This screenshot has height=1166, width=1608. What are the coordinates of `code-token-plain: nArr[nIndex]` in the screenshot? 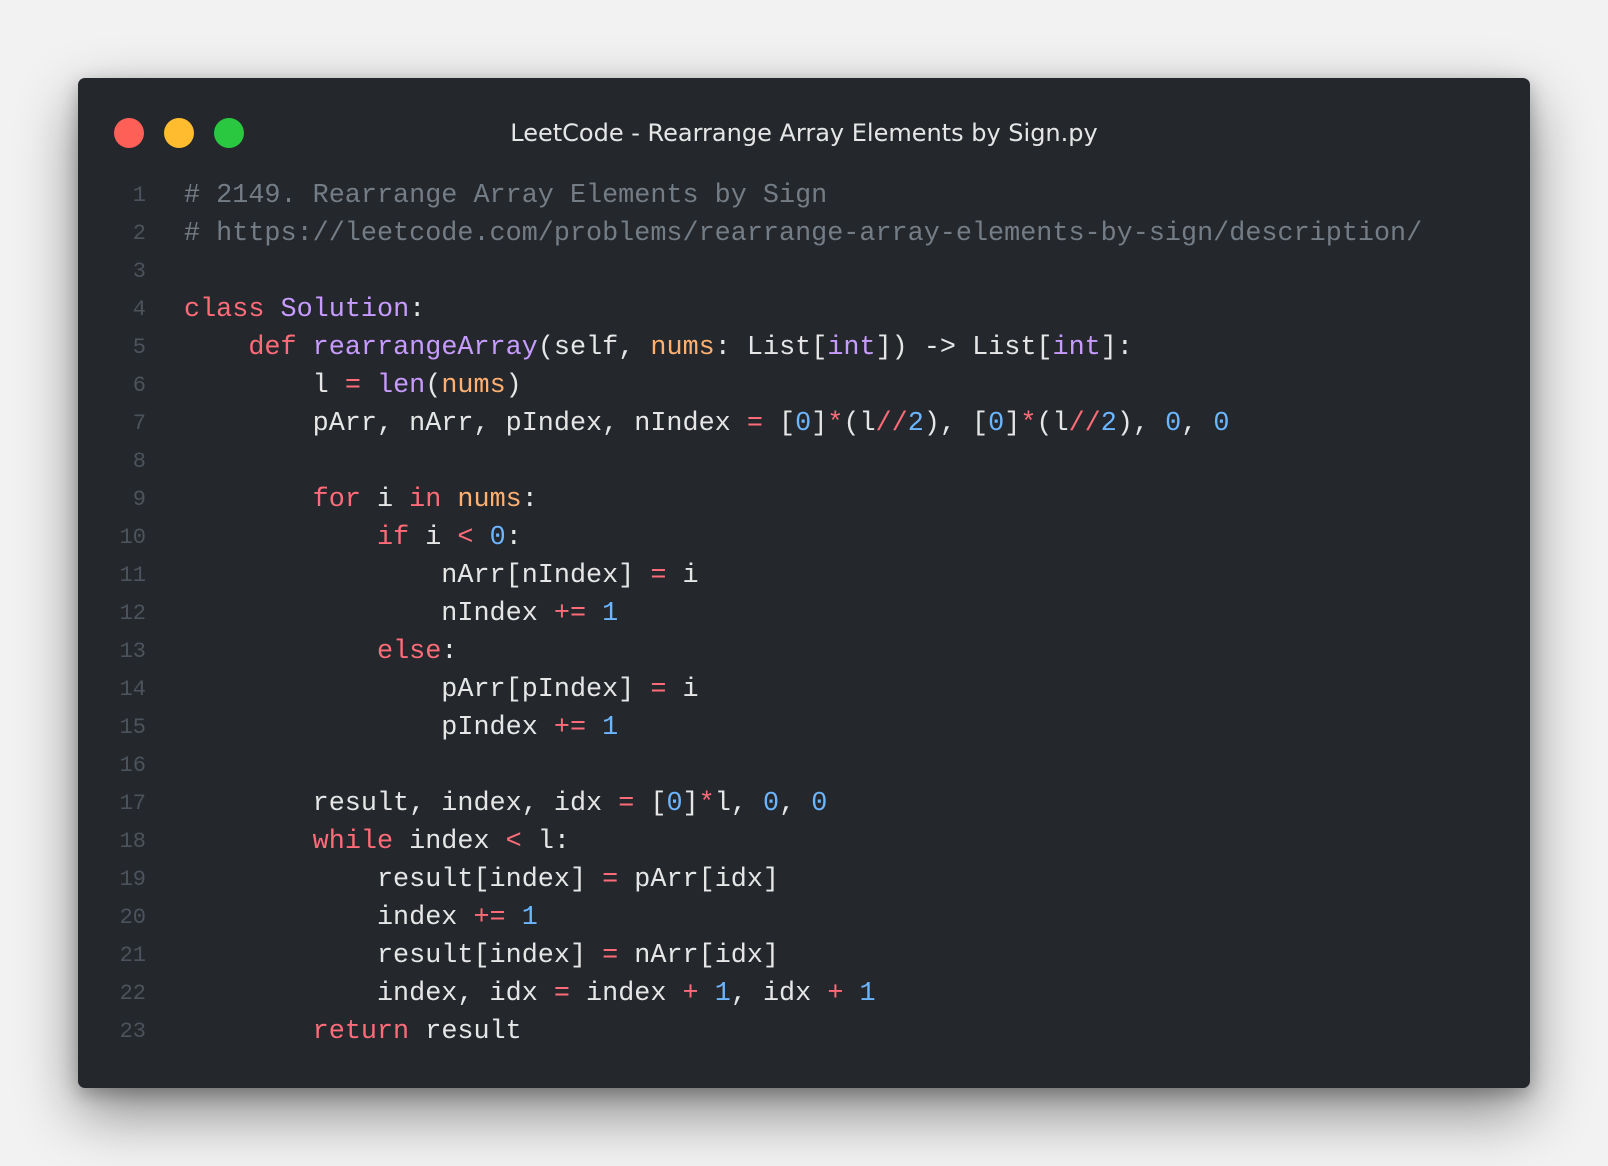 It's located at (417, 576).